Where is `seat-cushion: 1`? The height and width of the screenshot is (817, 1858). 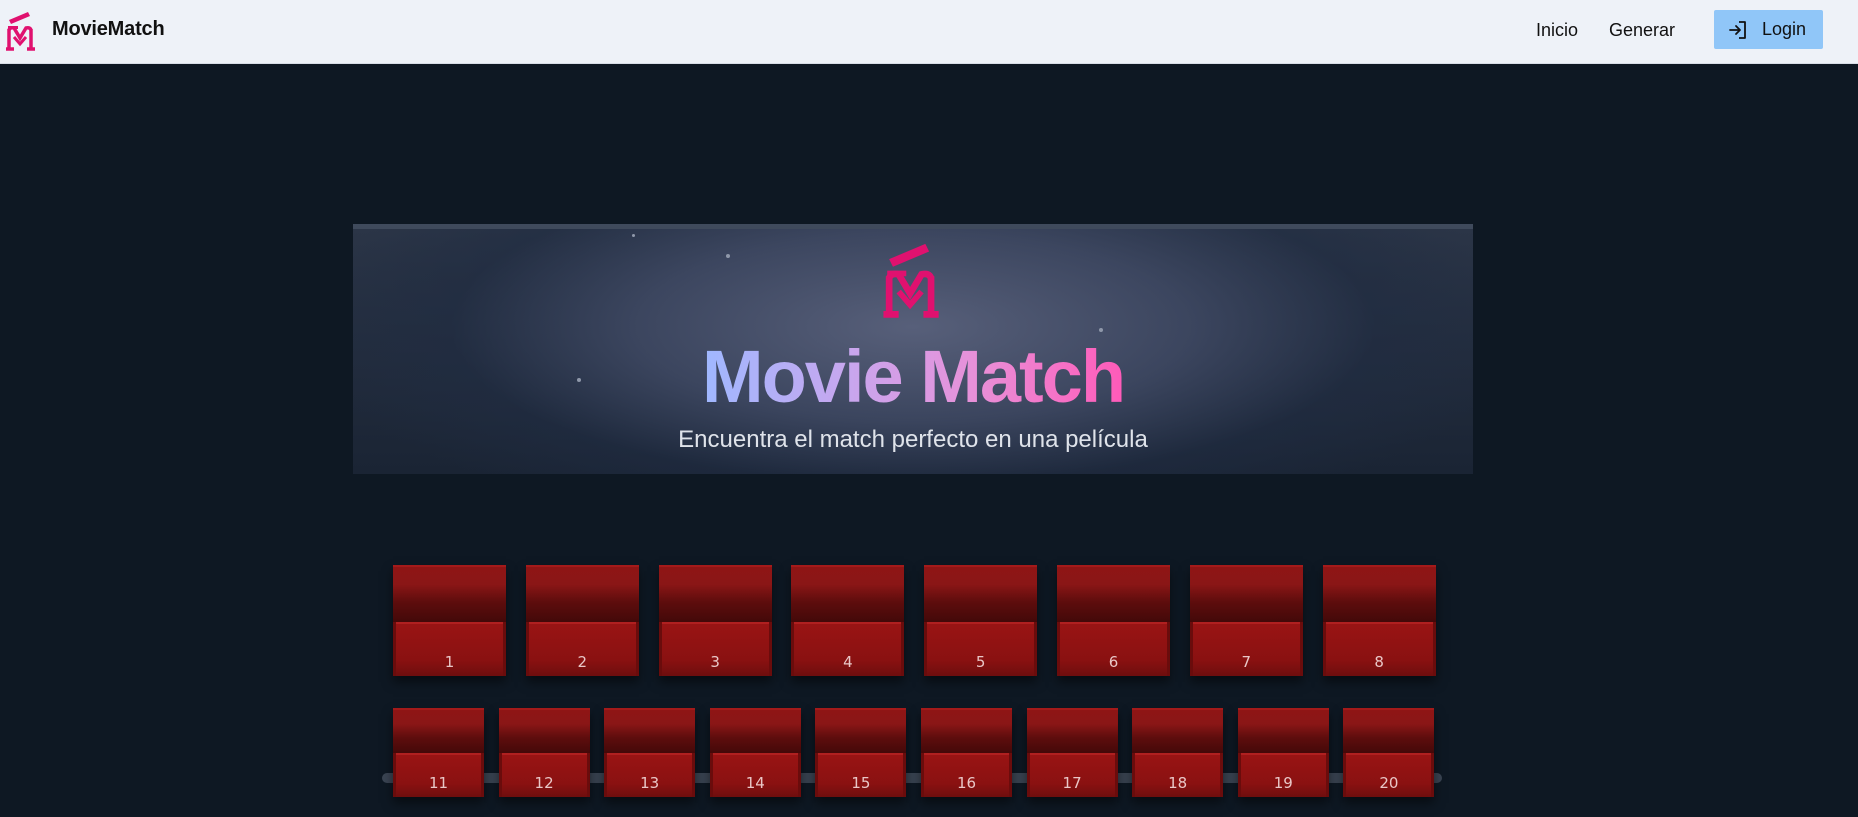
seat-cushion: 1 is located at coordinates (449, 649).